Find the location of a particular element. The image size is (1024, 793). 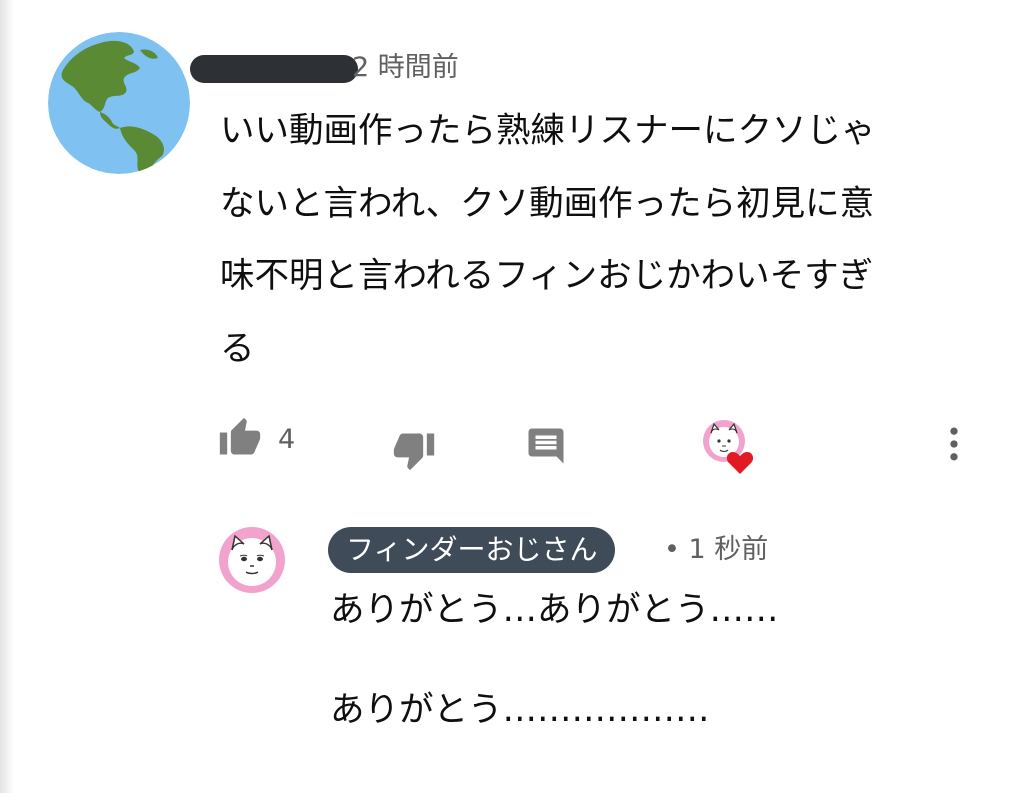

cat-face-avatar-icon is located at coordinates (252, 560).